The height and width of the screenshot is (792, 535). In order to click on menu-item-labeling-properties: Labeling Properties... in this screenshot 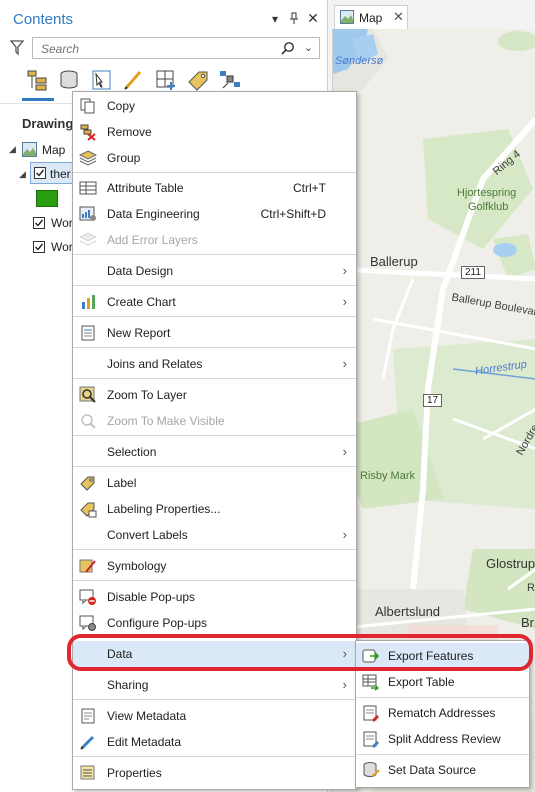, I will do `click(214, 509)`.